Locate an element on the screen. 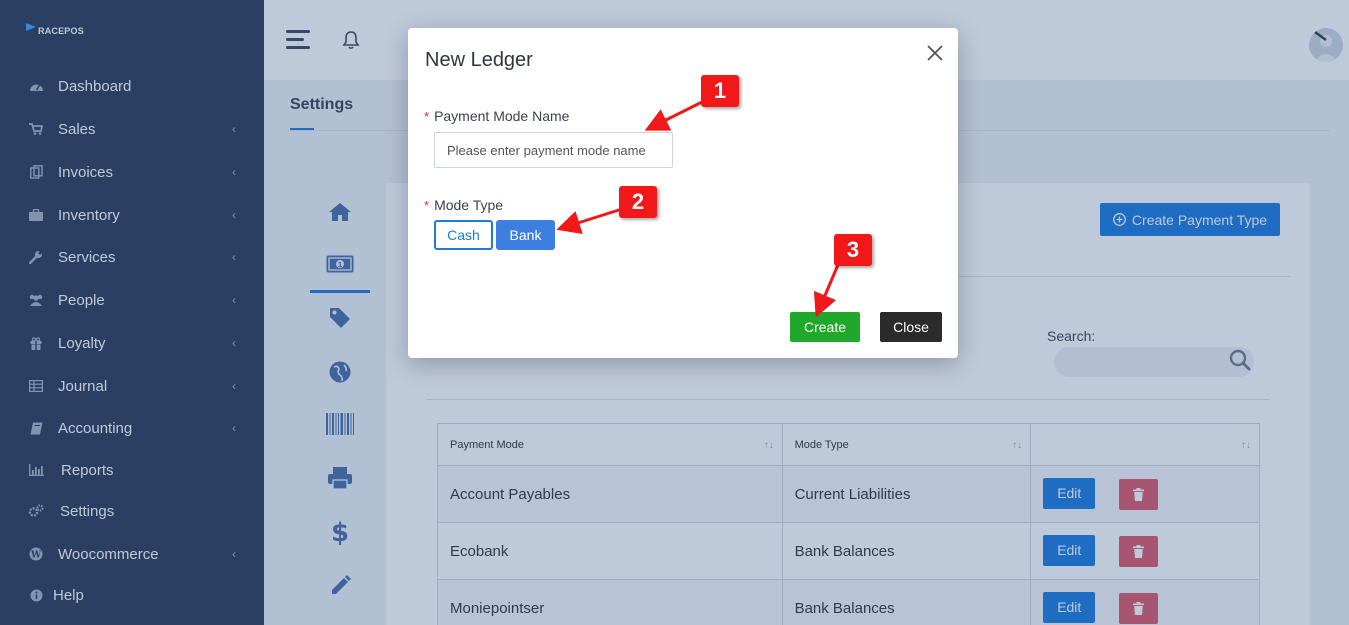  modal-title: New Ledger is located at coordinates (479, 60).